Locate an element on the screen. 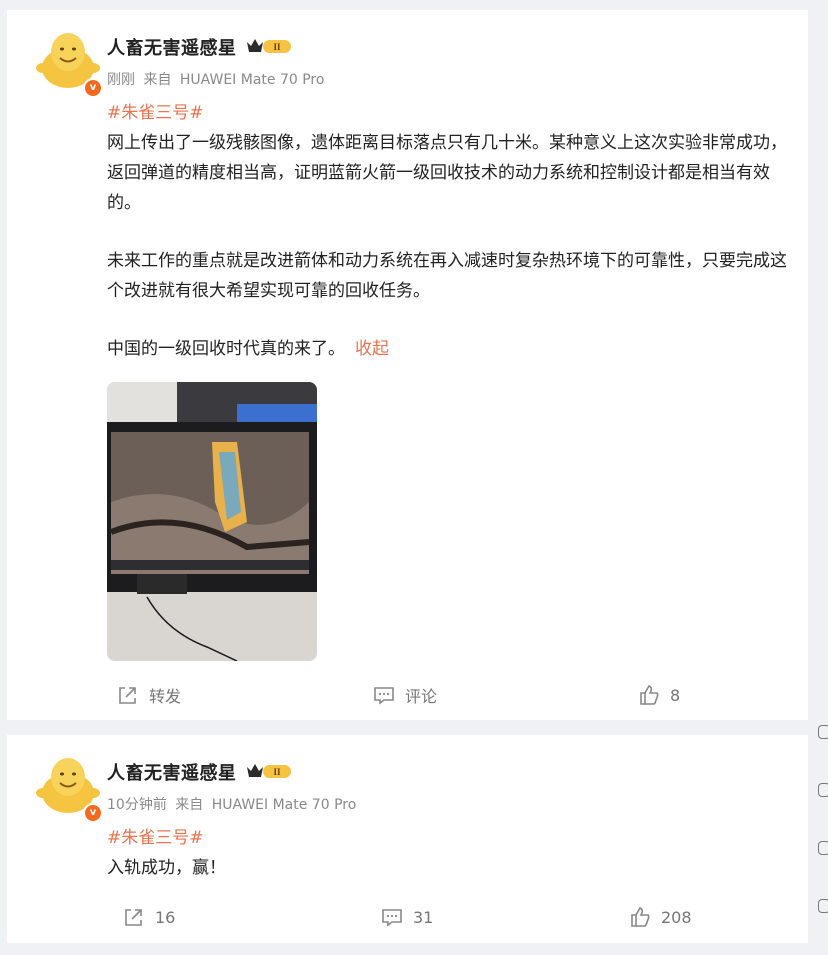  post-meta: 10分钟前 来自 HUAWEI Mate 70 Pro is located at coordinates (233, 804).